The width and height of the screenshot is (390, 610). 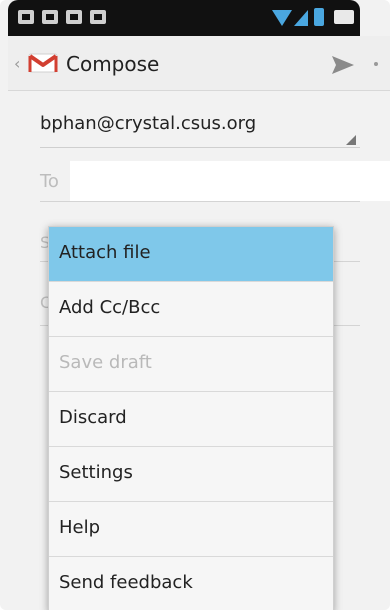 What do you see at coordinates (301, 18) in the screenshot?
I see `signal-icon` at bounding box center [301, 18].